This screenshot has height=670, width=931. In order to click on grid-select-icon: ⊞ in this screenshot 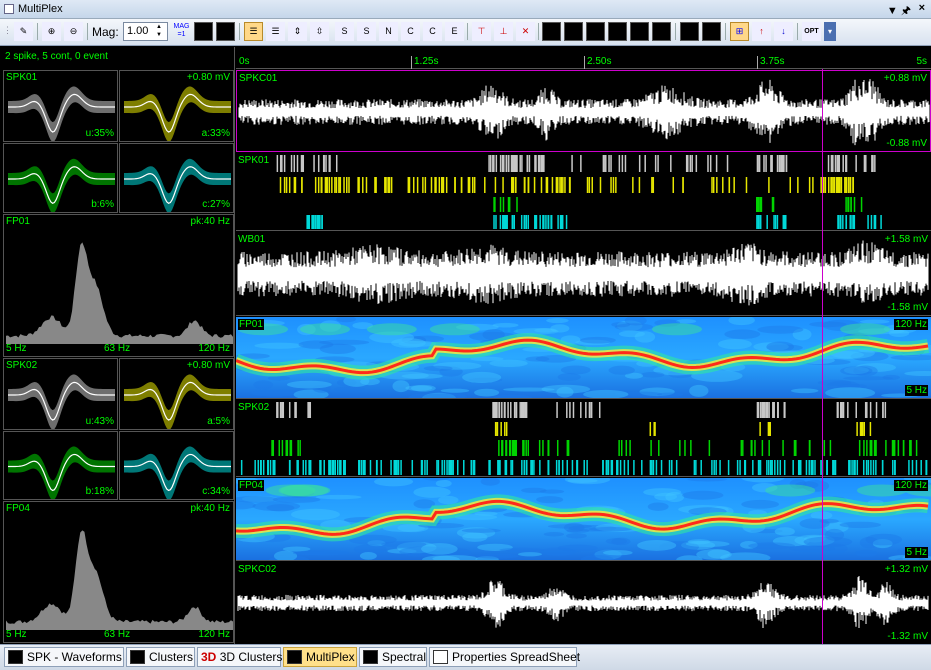, I will do `click(739, 31)`.